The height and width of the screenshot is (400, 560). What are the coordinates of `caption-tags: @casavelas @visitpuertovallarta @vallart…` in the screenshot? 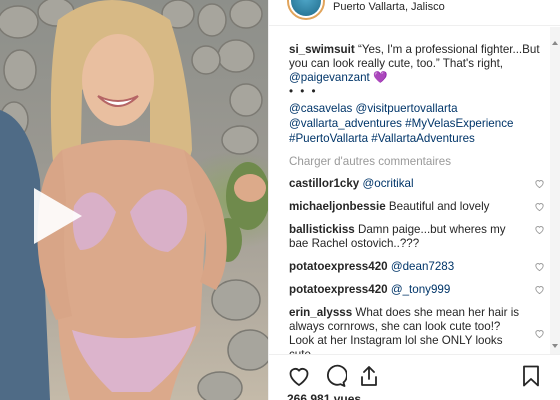 It's located at (420, 123).